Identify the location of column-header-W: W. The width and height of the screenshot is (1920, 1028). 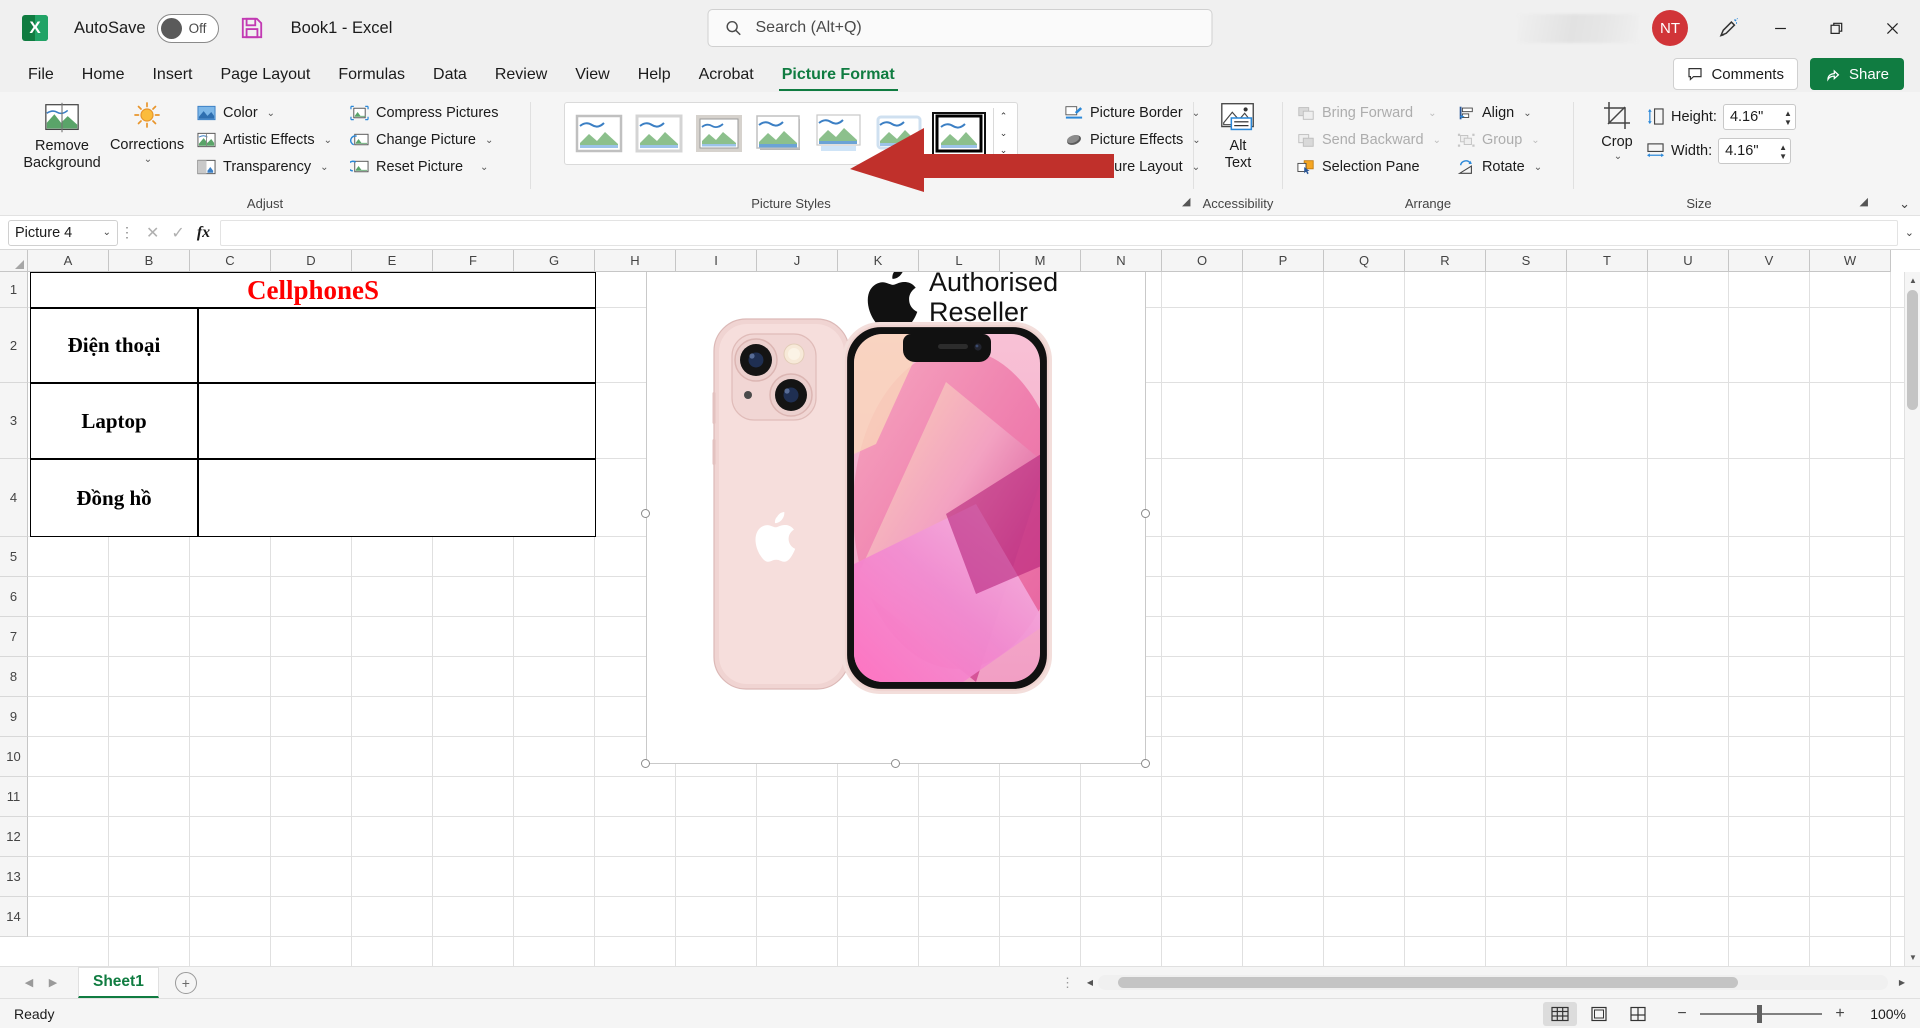
(1850, 261).